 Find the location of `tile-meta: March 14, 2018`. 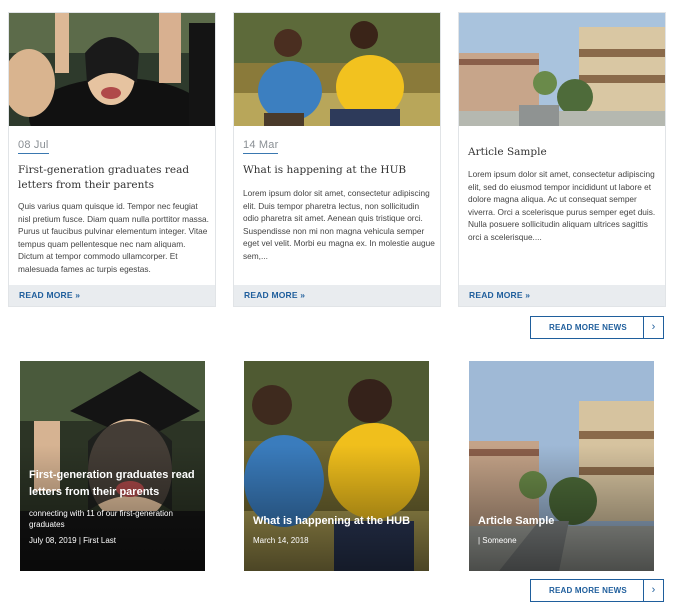

tile-meta: March 14, 2018 is located at coordinates (281, 540).